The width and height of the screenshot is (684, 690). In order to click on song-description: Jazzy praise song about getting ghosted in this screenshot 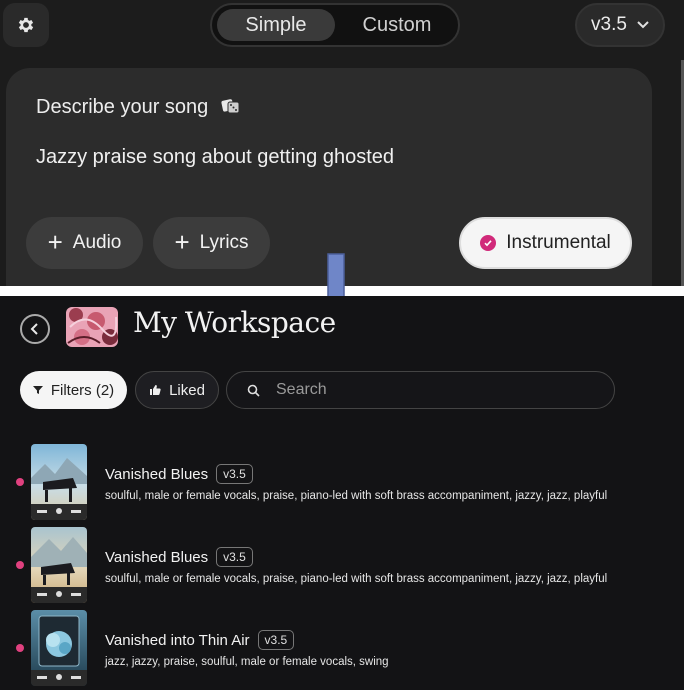, I will do `click(215, 157)`.